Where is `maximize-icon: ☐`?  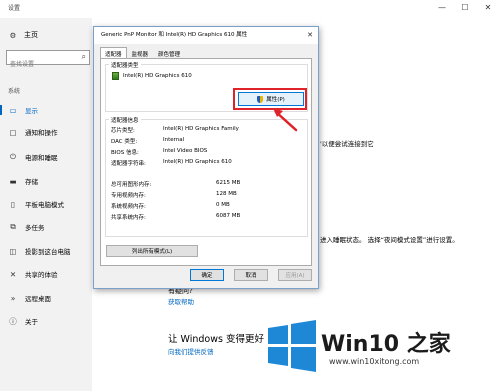
maximize-icon: ☐ is located at coordinates (465, 8).